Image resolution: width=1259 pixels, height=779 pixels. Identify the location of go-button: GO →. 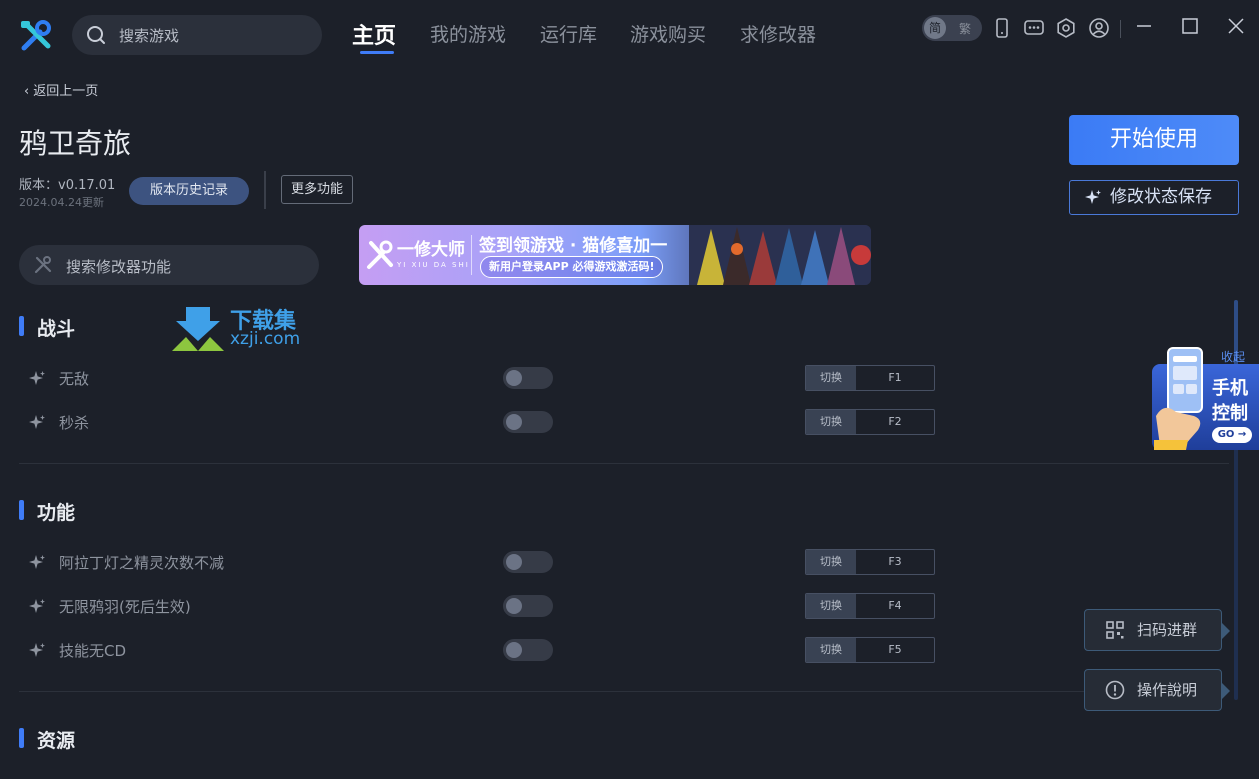
(1232, 435).